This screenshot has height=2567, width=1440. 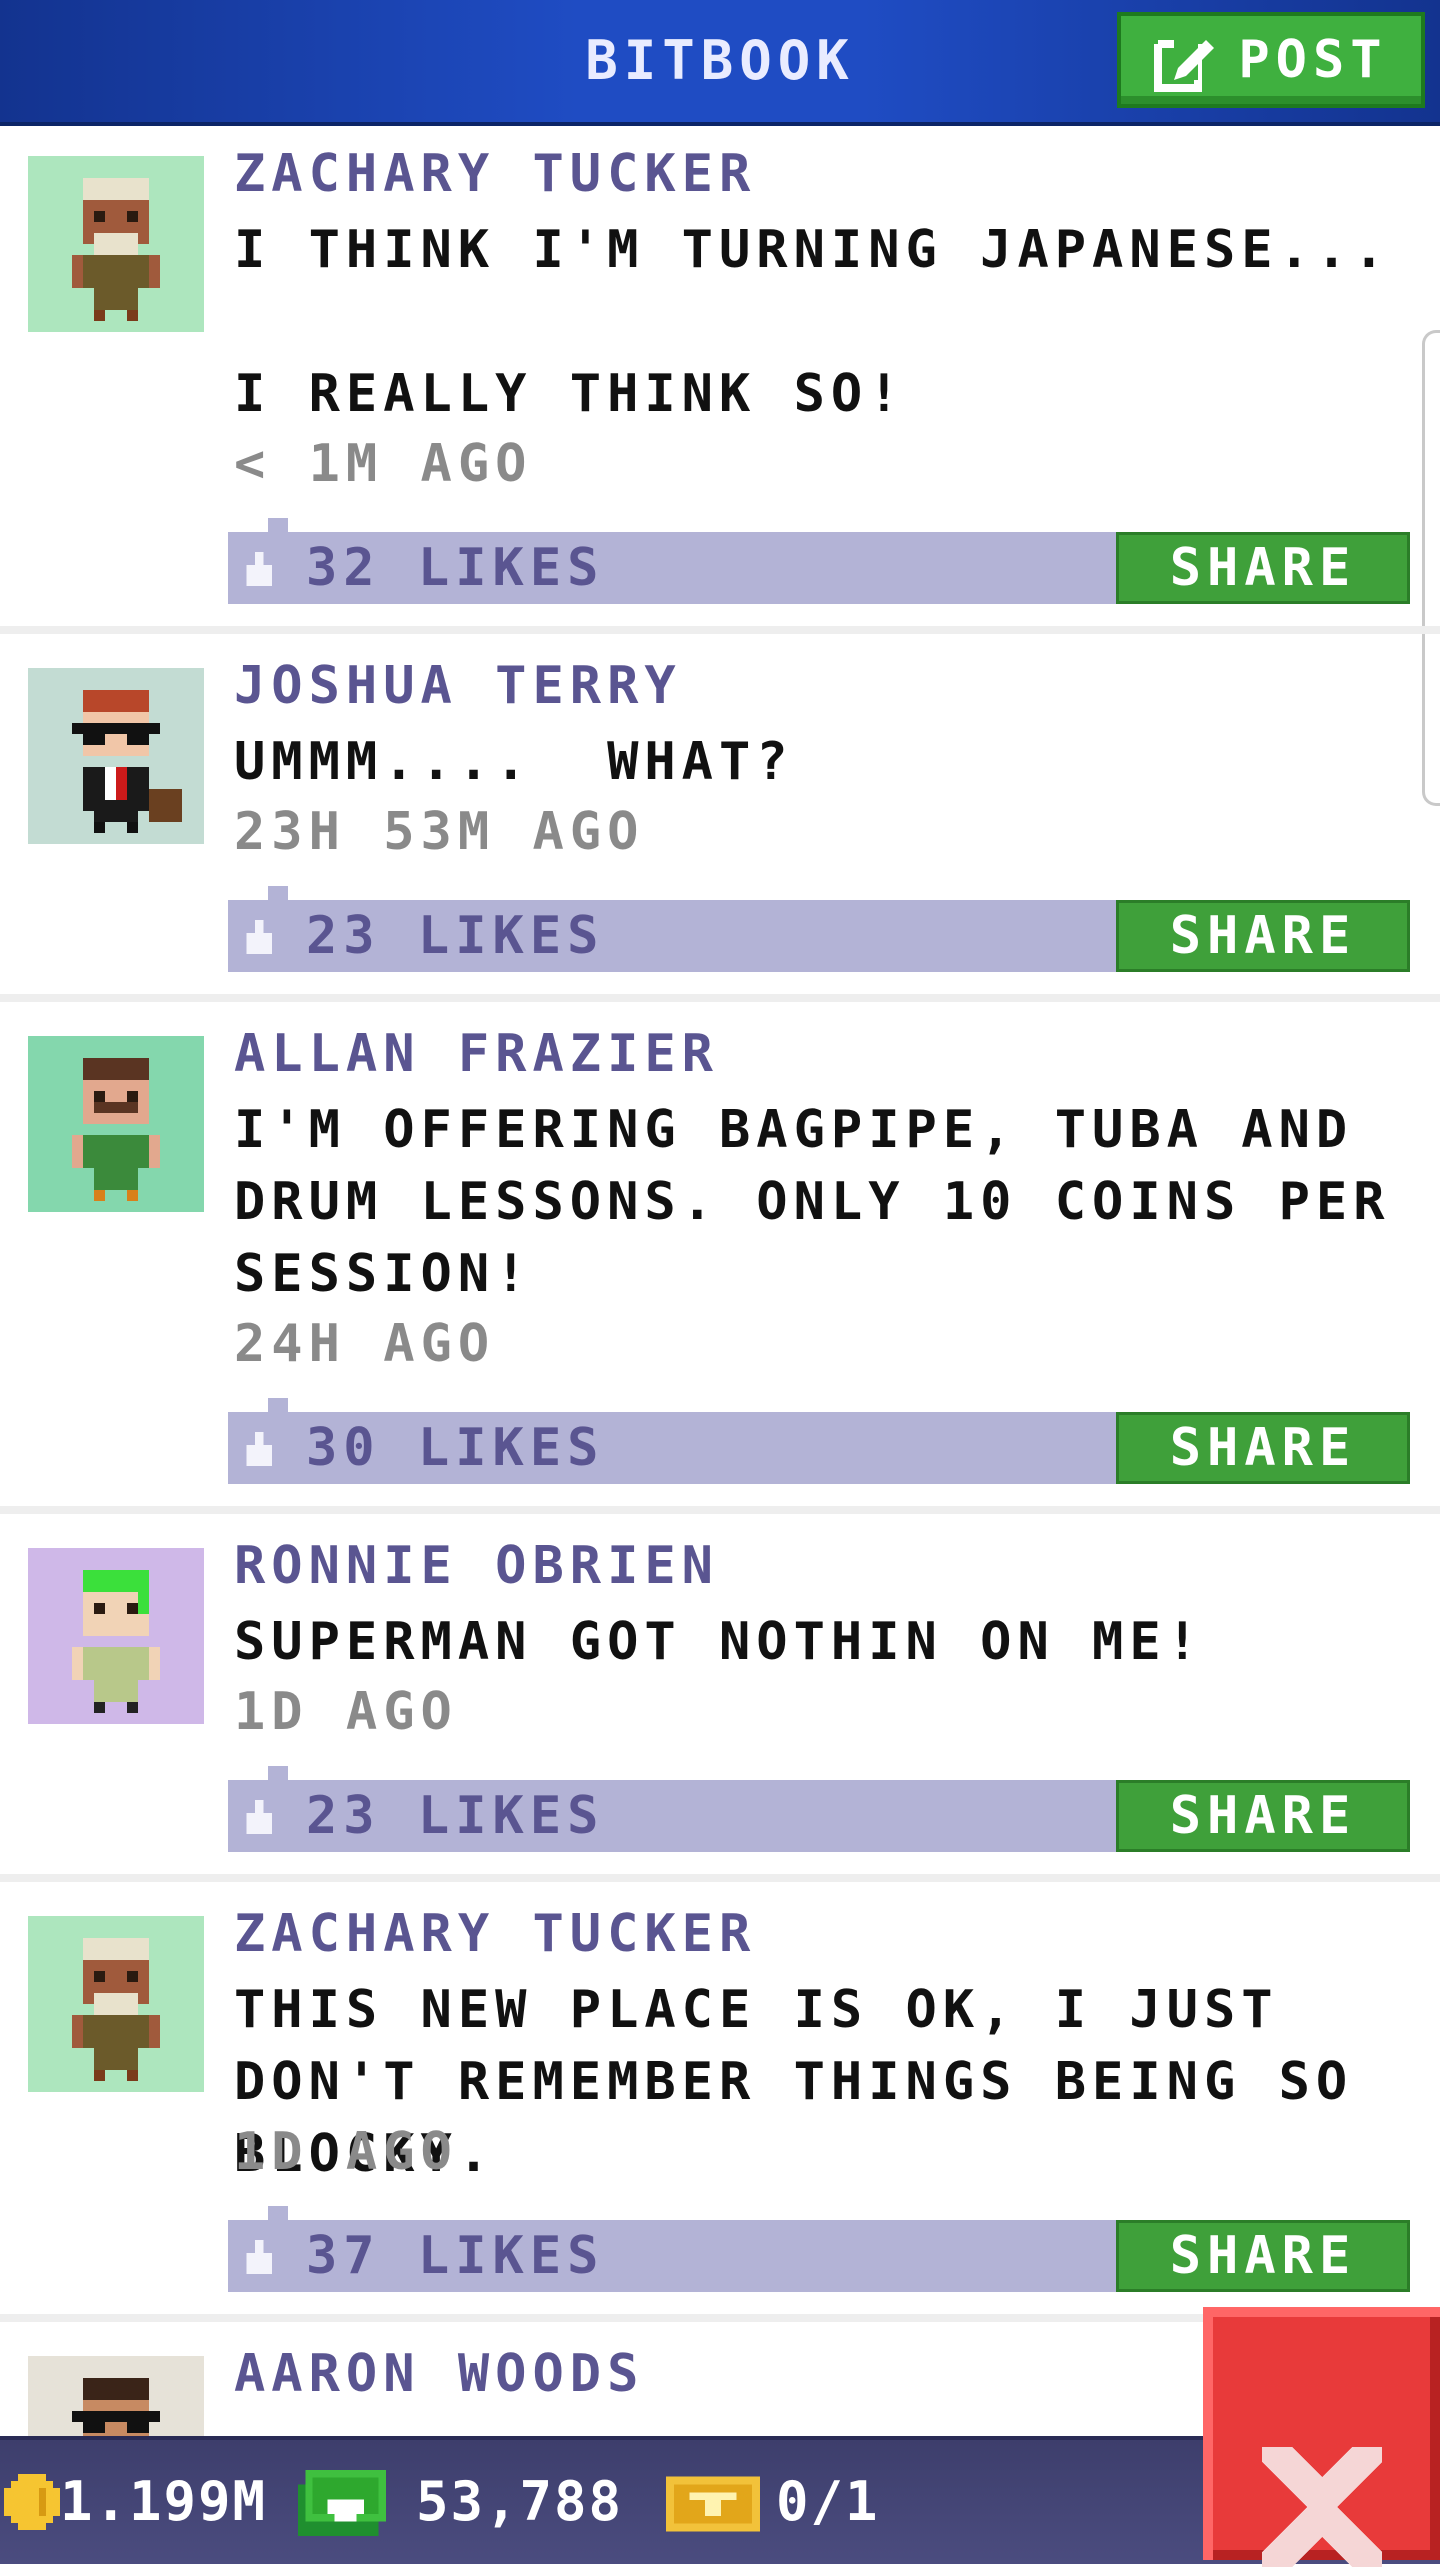 I want to click on post-time: 23H 53M AGO, so click(x=439, y=832).